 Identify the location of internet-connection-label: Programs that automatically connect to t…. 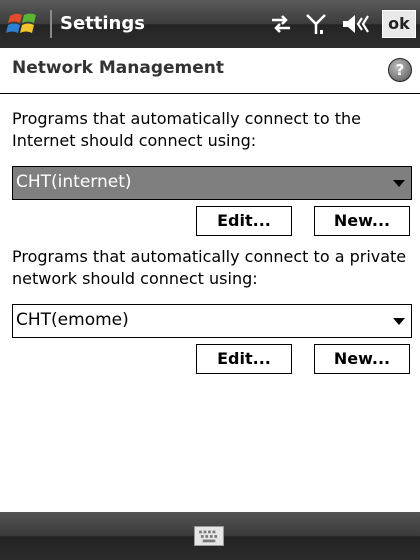
(186, 129).